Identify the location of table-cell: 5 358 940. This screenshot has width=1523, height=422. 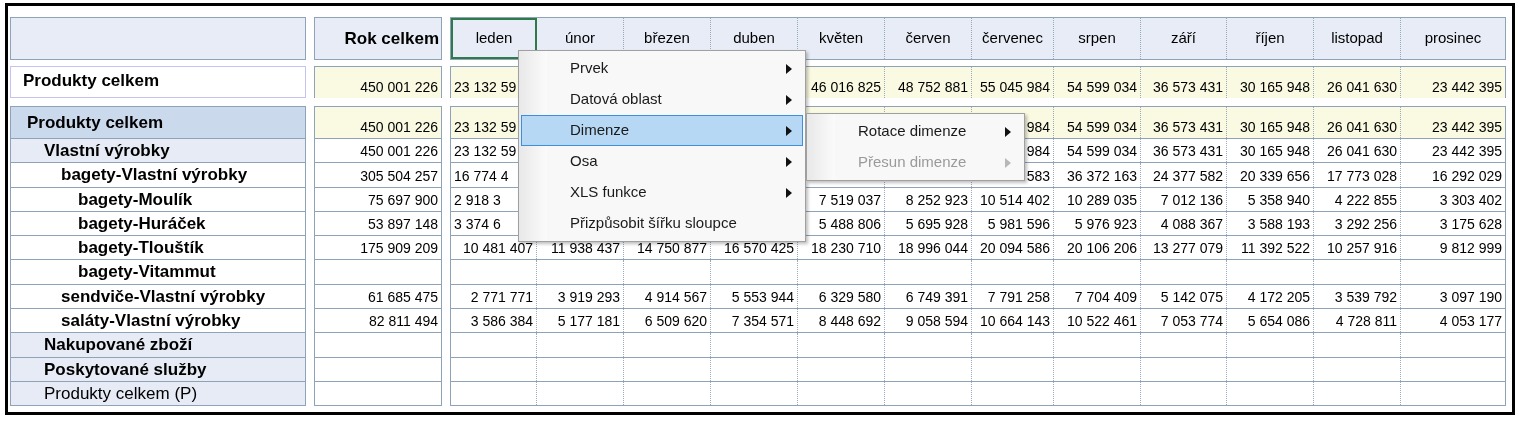
(1278, 199).